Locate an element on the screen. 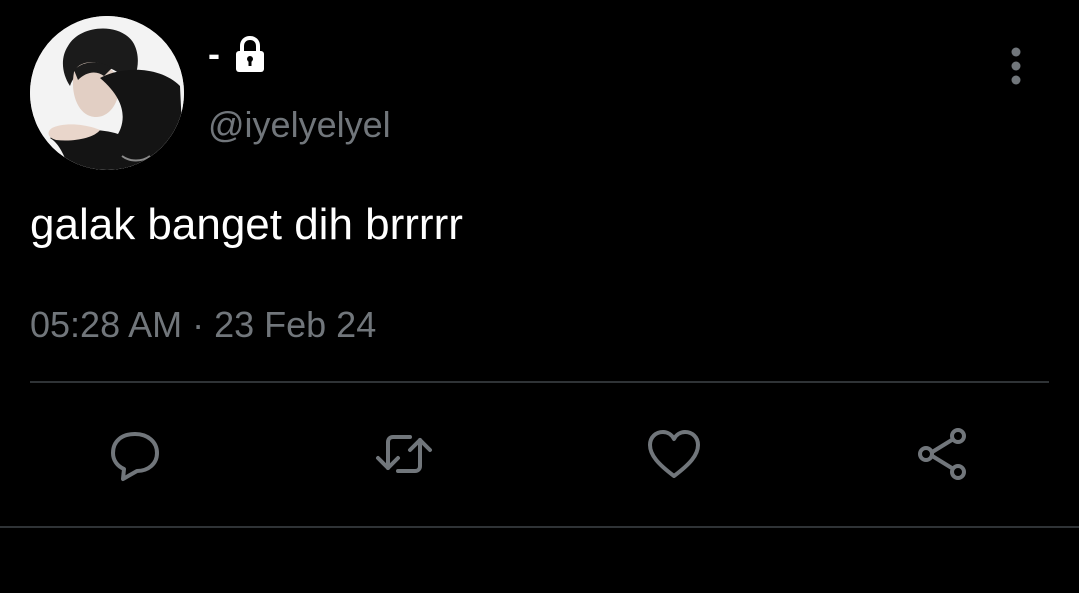 Image resolution: width=1079 pixels, height=593 pixels. avatar is located at coordinates (107, 93).